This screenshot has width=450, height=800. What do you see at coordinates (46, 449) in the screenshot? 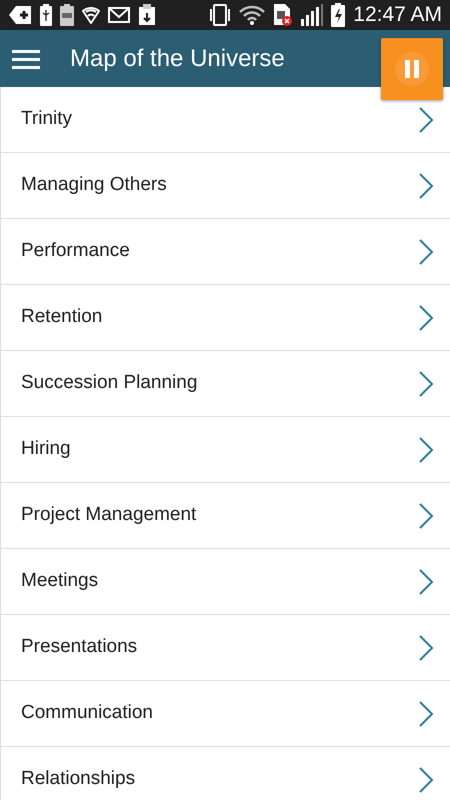
I see `item-label: Hiring` at bounding box center [46, 449].